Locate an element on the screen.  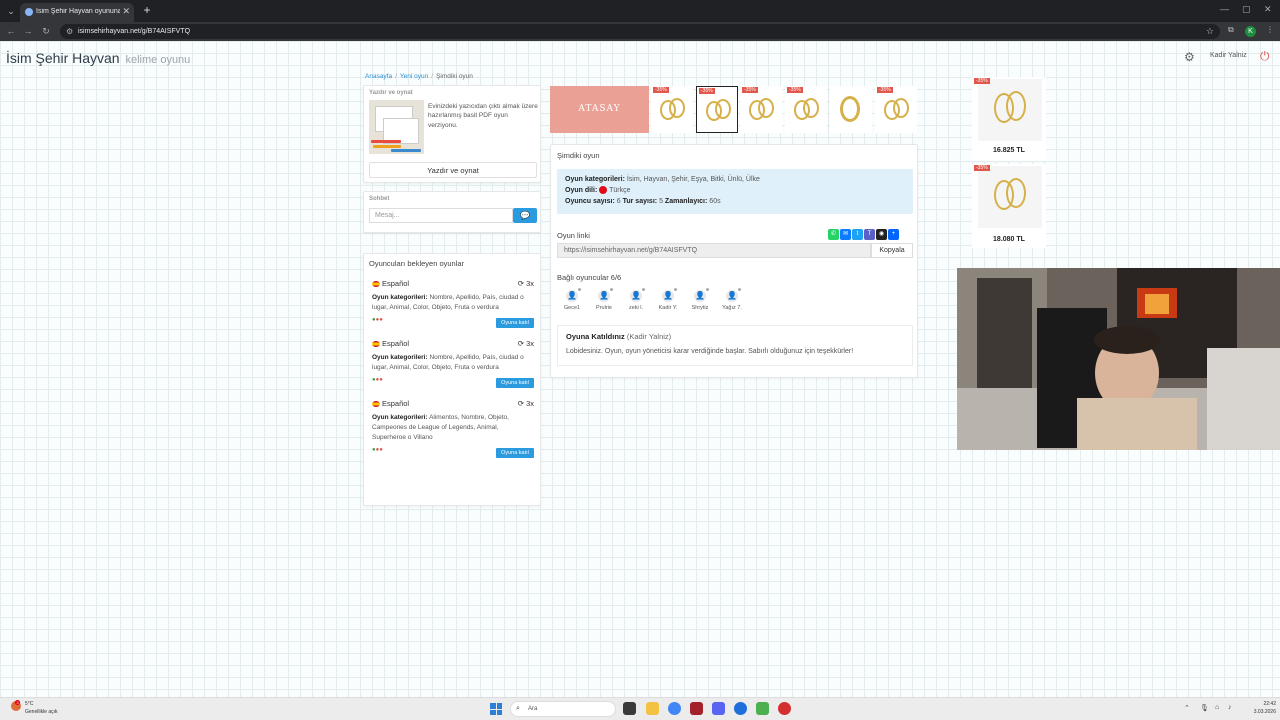
connected-players-label: Bağlı oyuncular 6/6 is located at coordinates (589, 277).